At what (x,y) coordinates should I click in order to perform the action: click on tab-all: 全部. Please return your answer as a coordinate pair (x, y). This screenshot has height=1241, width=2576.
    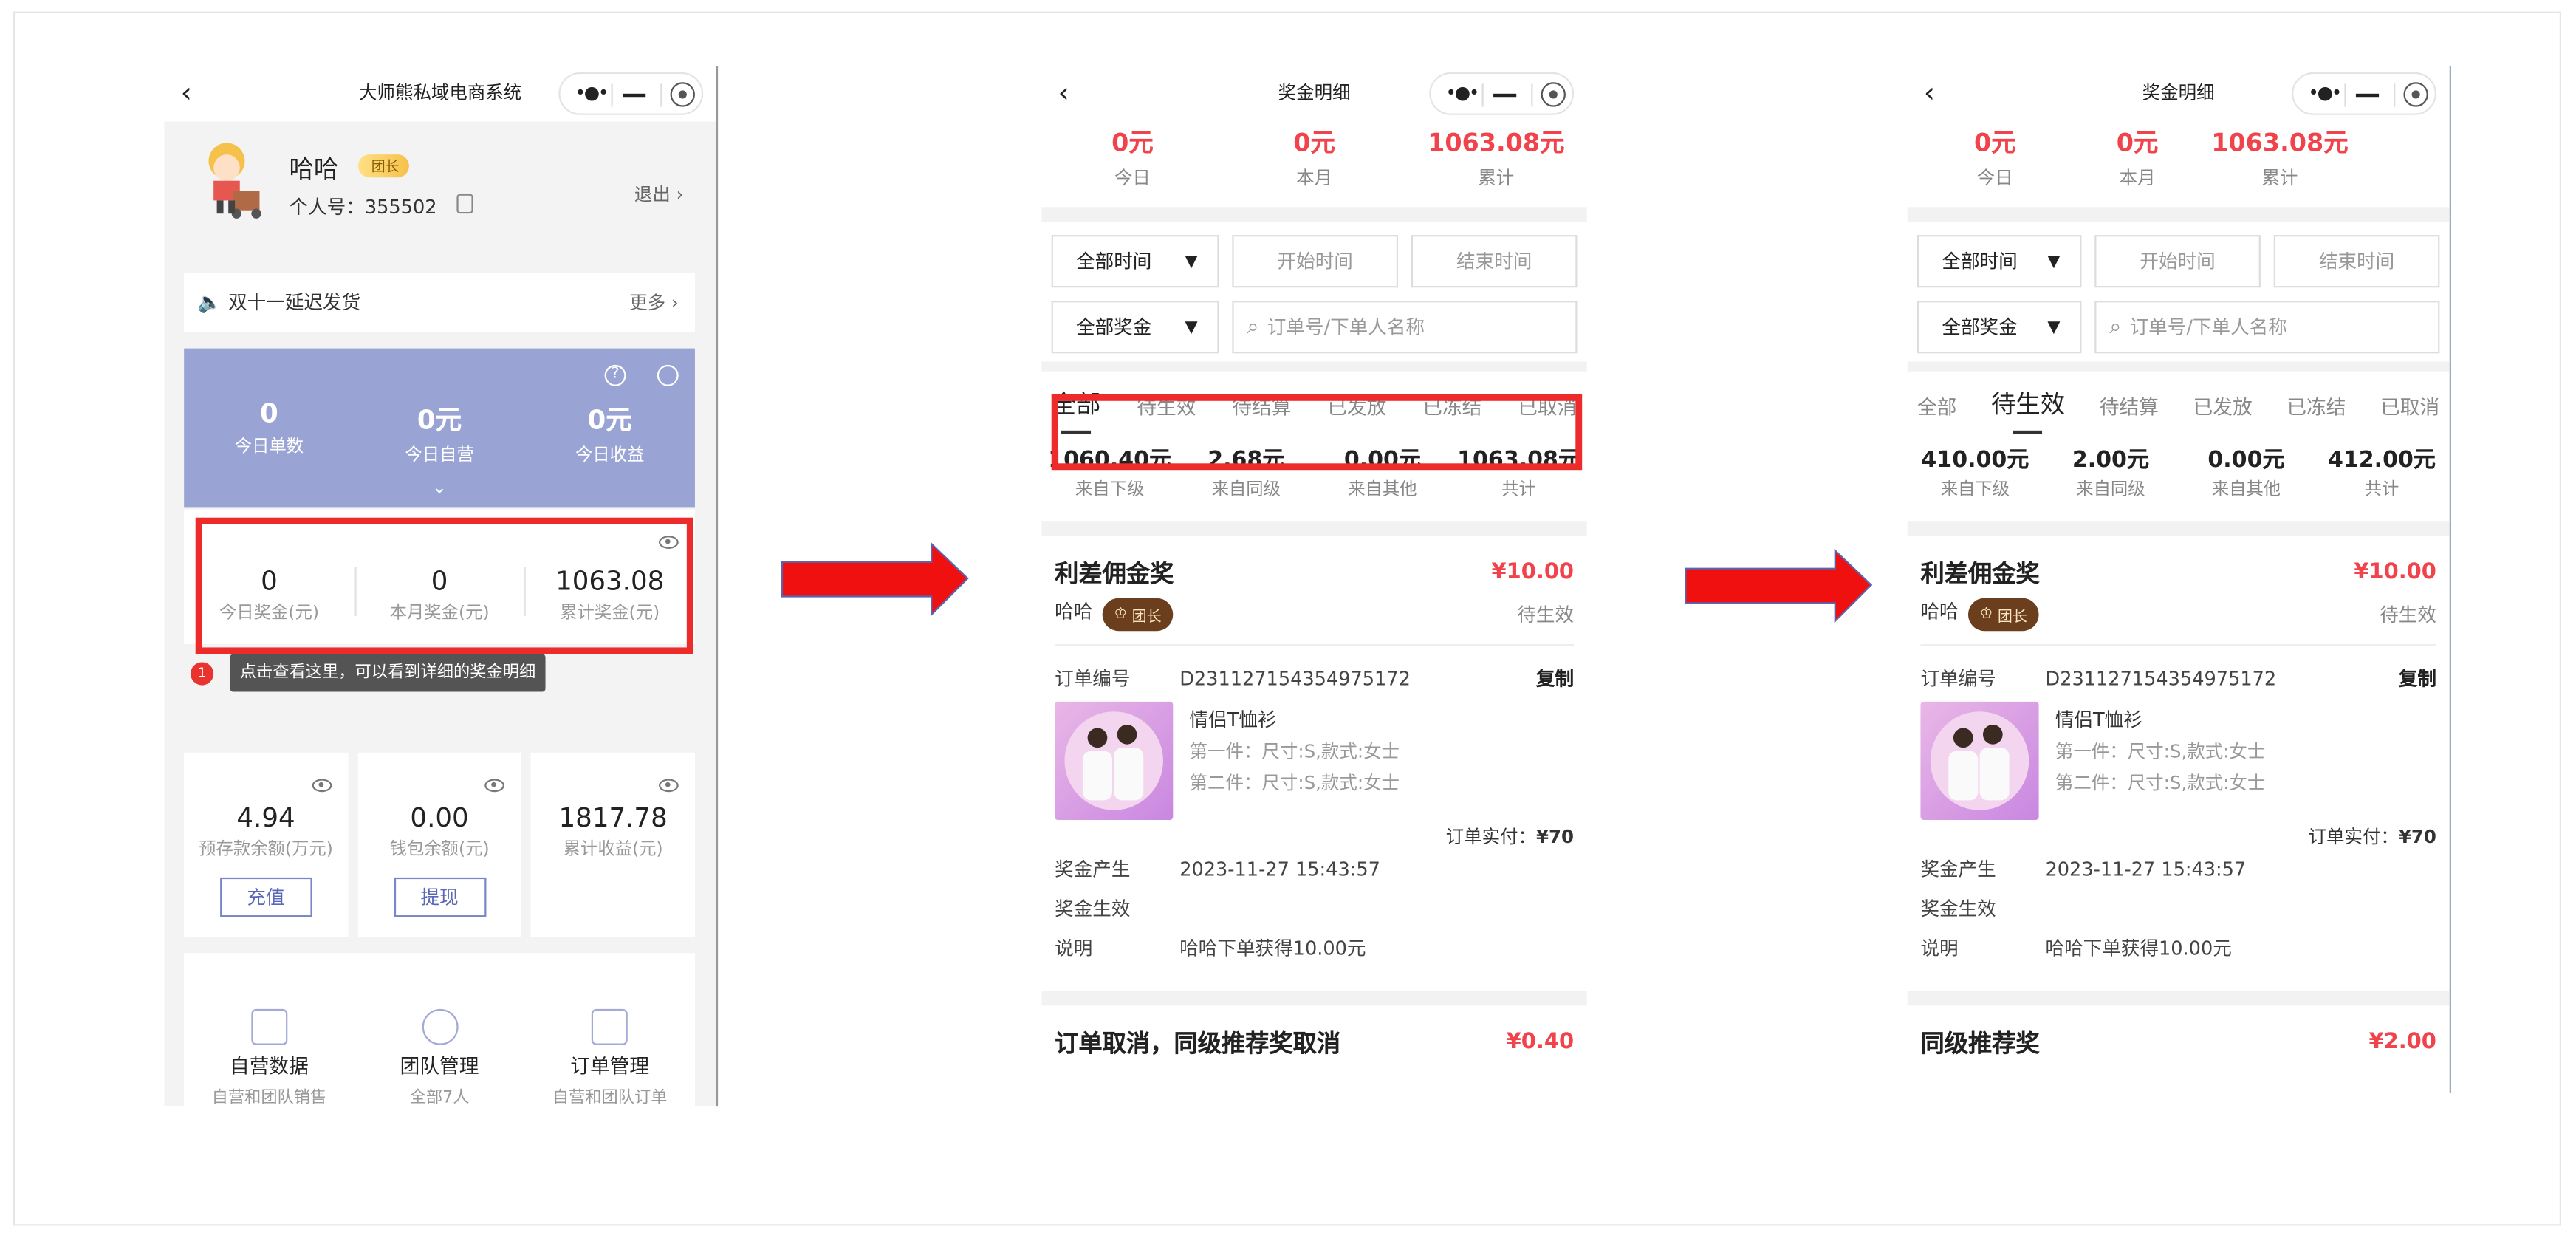
    Looking at the image, I should click on (1936, 412).